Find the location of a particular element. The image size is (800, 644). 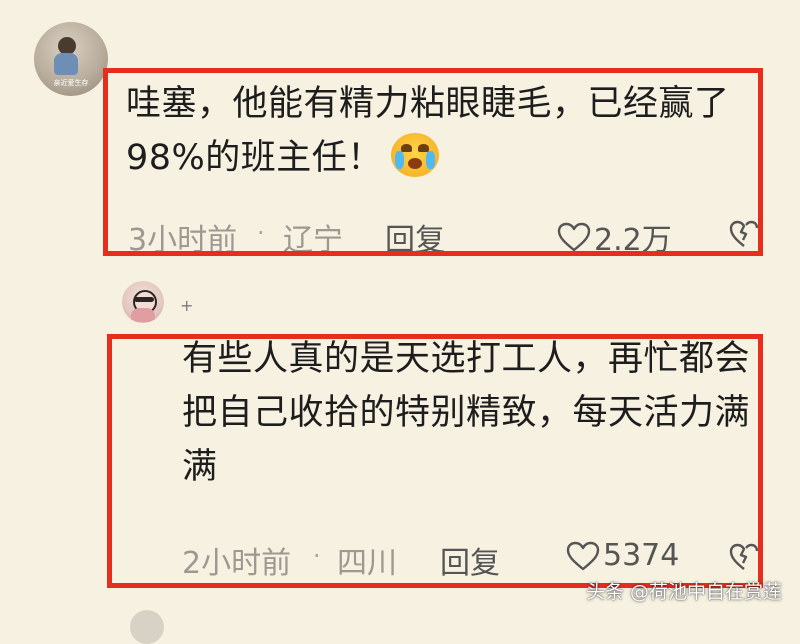

crying-laughing-emoji-icon is located at coordinates (414, 155).